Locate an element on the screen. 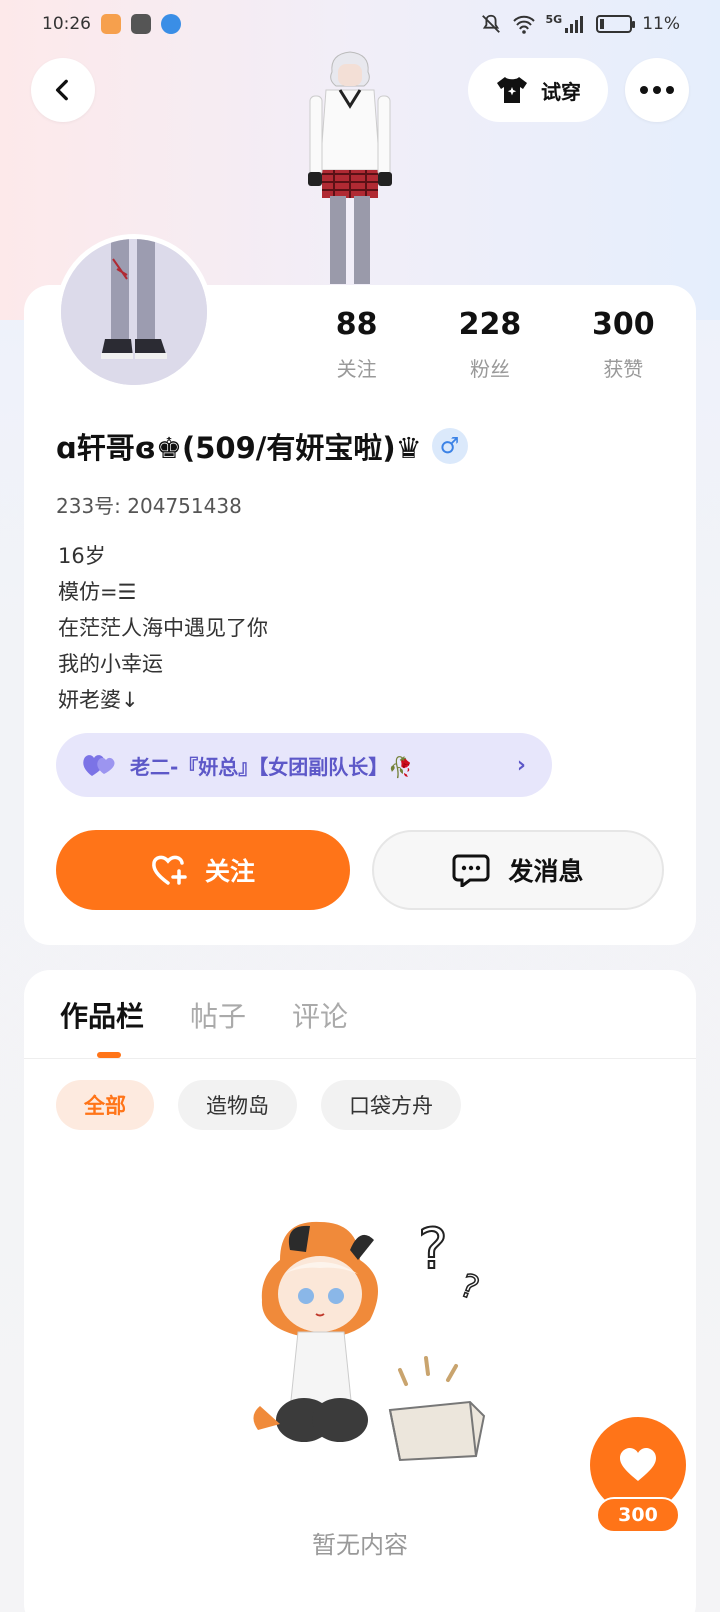 Image resolution: width=720 pixels, height=1612 pixels. signal-icon is located at coordinates (574, 24).